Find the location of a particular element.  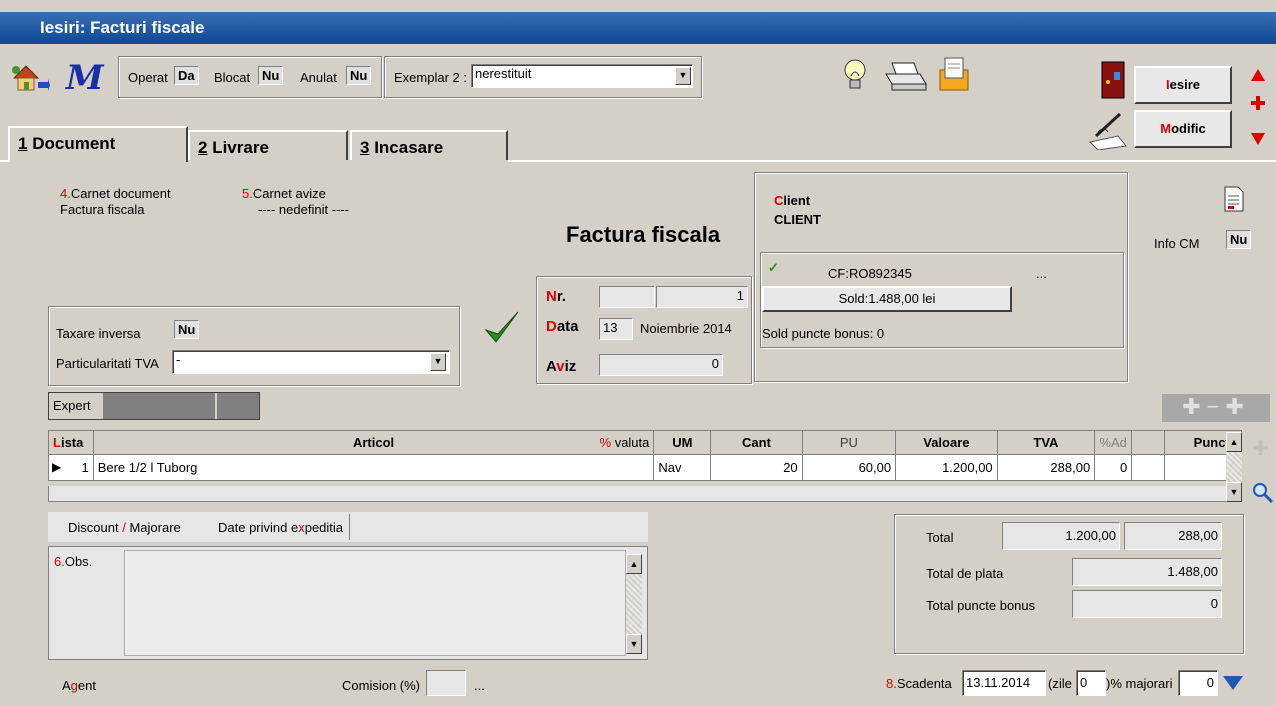

expert-bar: Expert is located at coordinates (154, 406).